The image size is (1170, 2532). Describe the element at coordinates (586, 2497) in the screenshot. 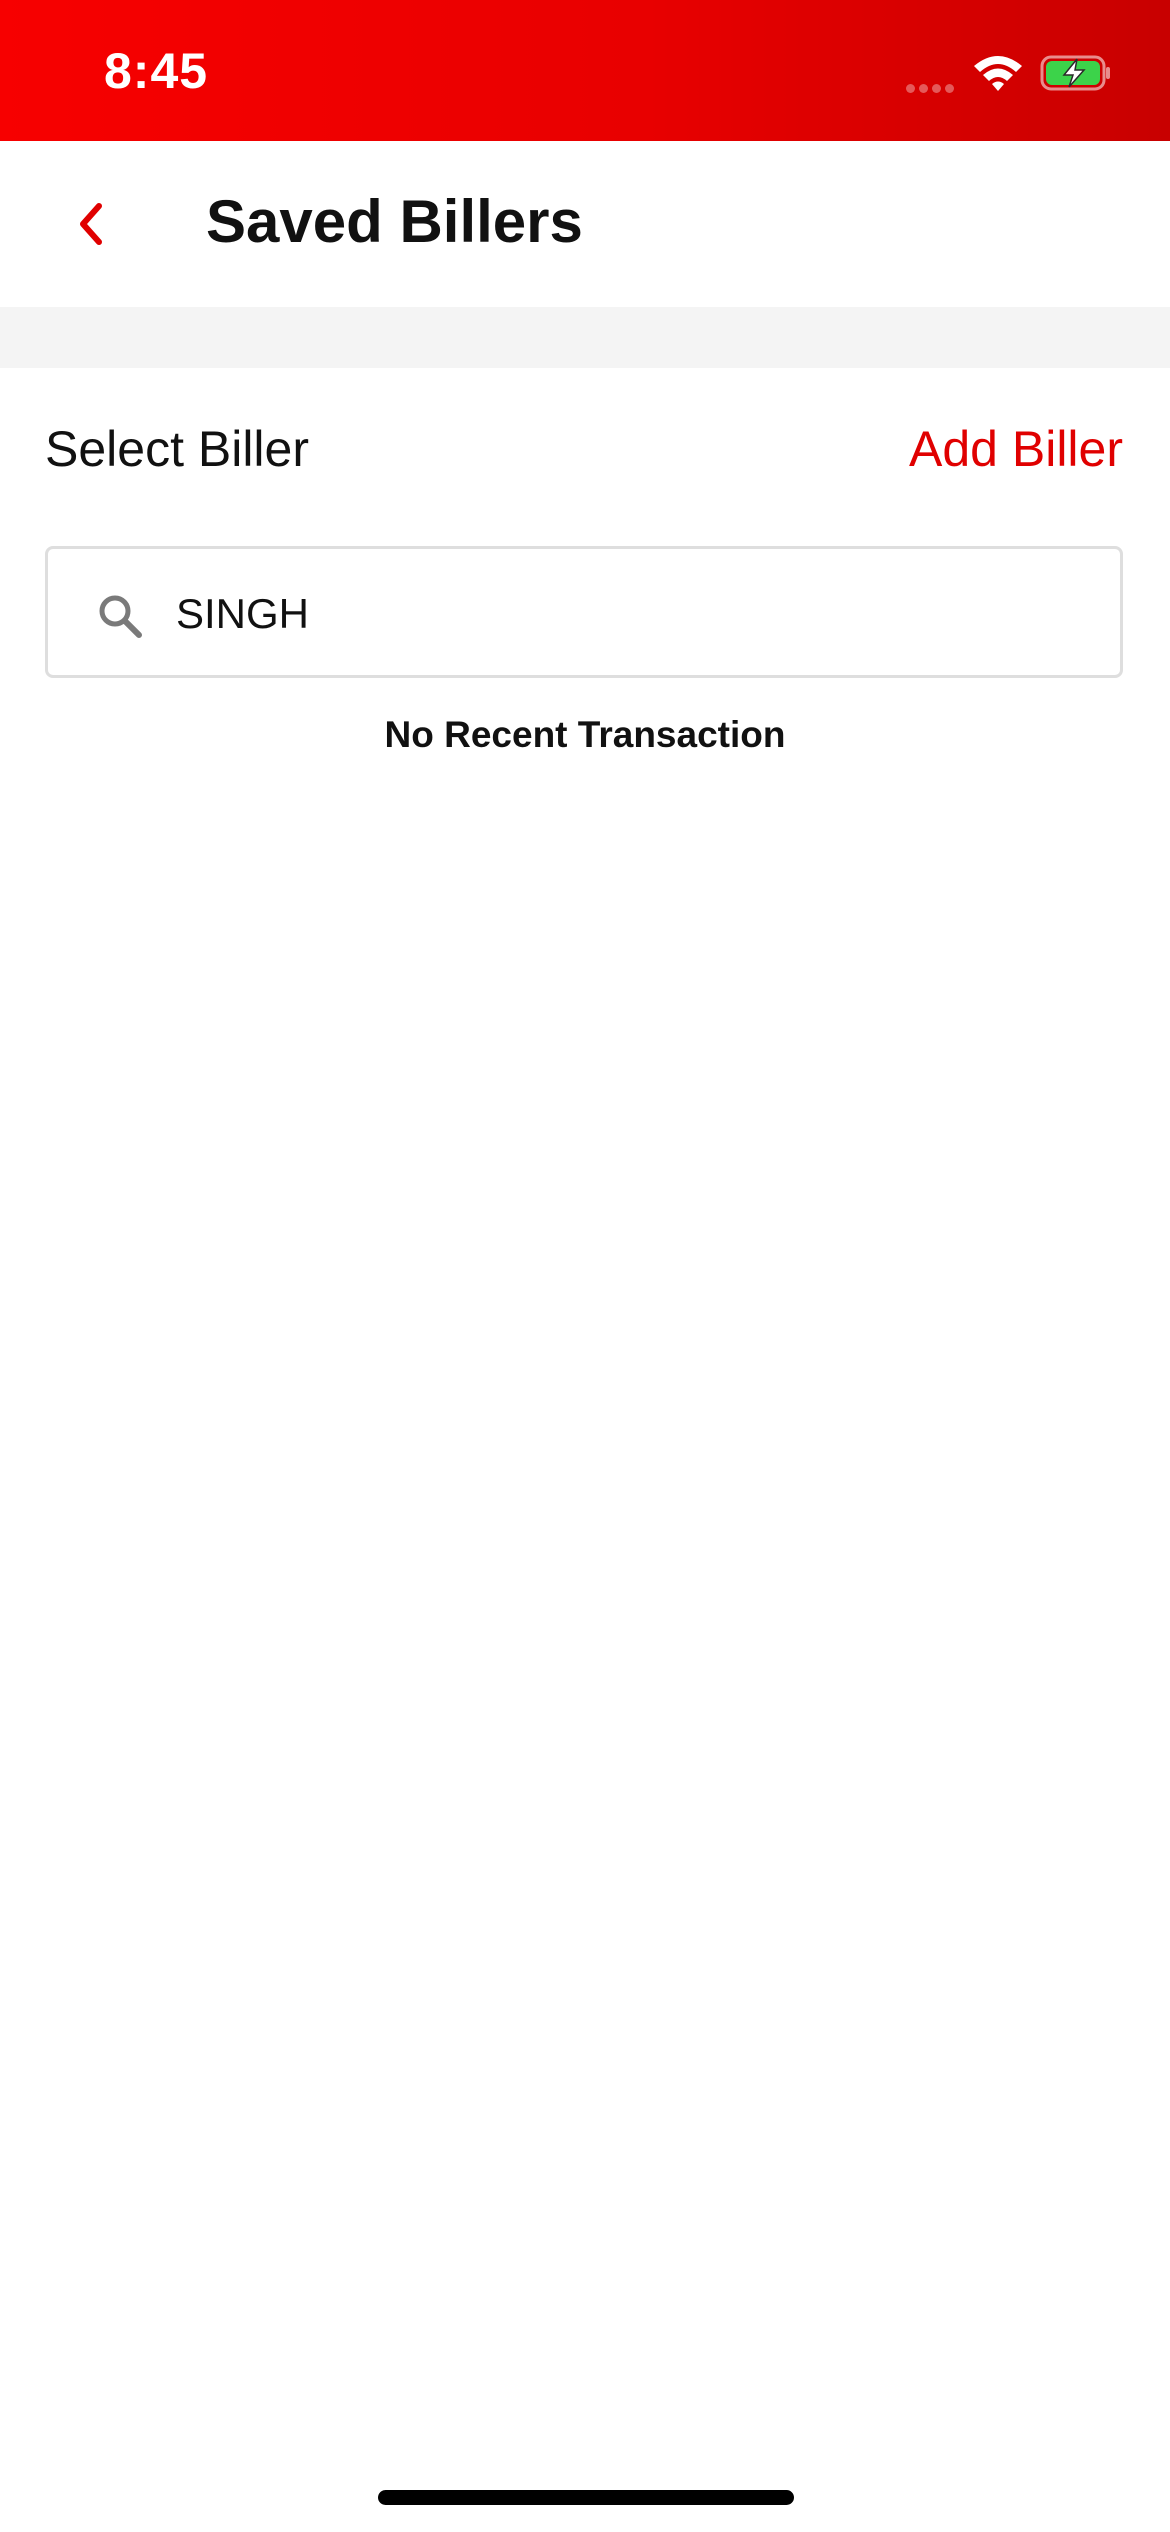

I see `home-indicator` at that location.